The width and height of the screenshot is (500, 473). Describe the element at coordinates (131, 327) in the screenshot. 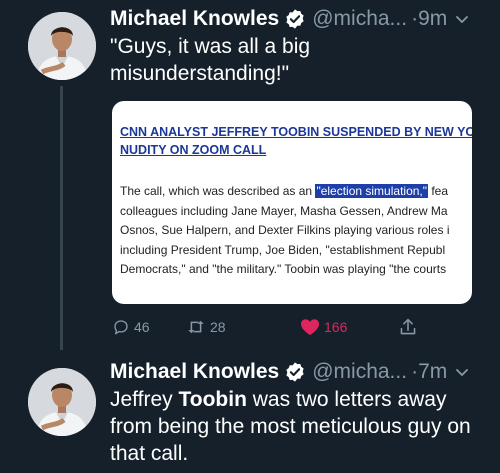

I see `reply-button: 46` at that location.